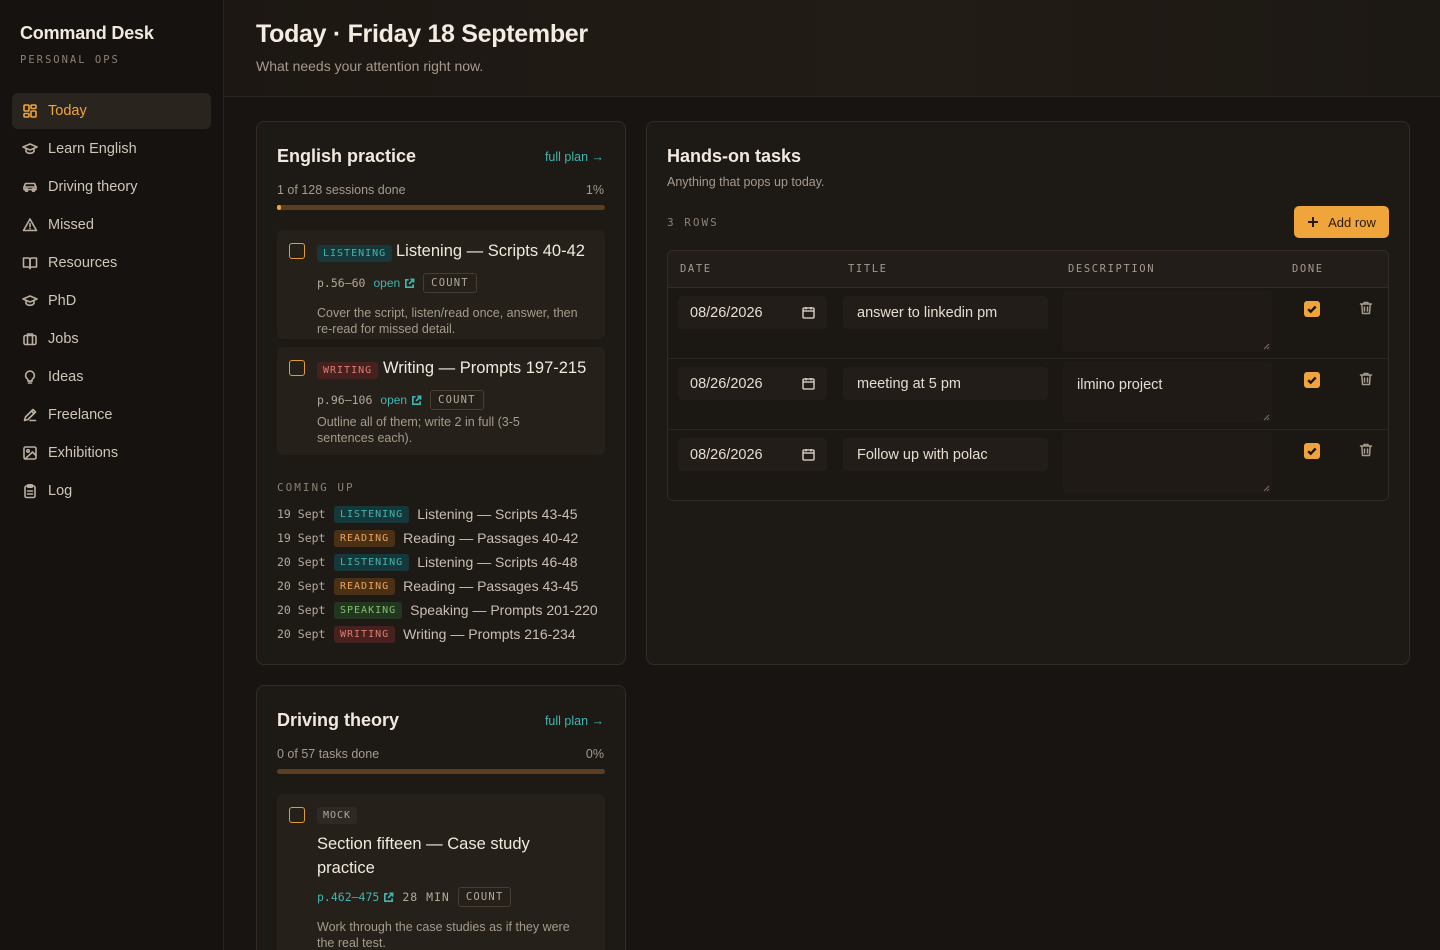  I want to click on session-meta: p.96–106 open COUNT, so click(400, 400).